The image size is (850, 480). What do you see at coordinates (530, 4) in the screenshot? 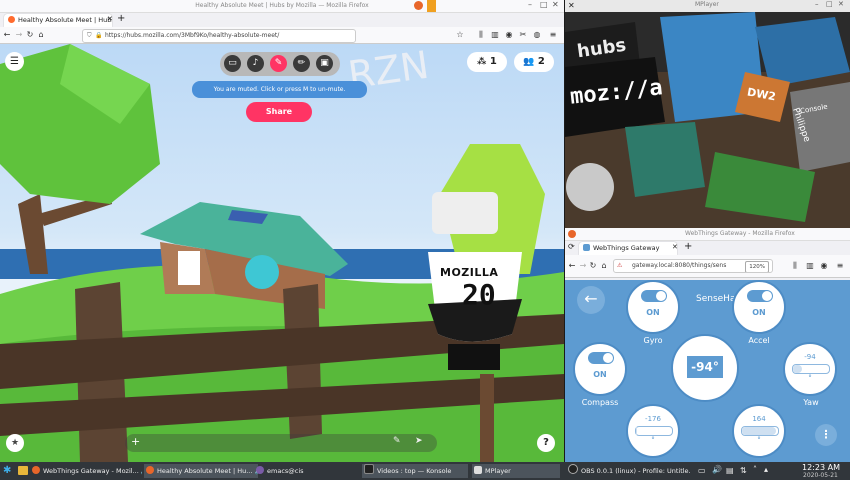
I see `minimize-button: –` at bounding box center [530, 4].